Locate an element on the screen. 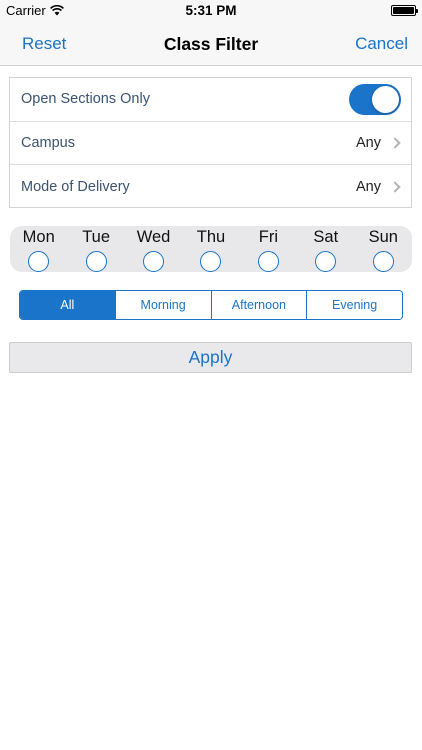 The image size is (422, 750). day-label: Tue is located at coordinates (96, 237).